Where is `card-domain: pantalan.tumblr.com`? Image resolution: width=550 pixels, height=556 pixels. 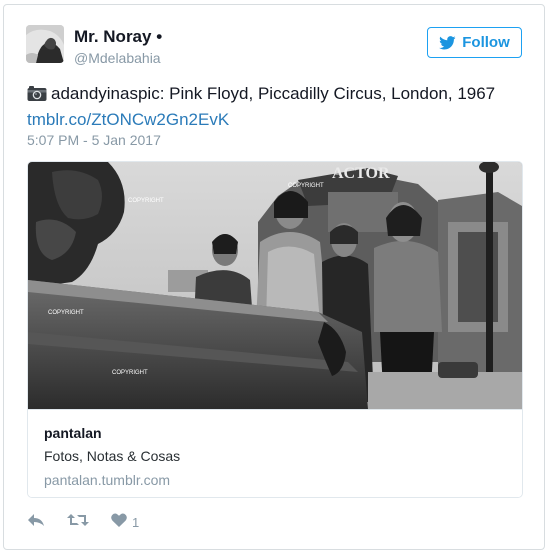
card-domain: pantalan.tumblr.com is located at coordinates (107, 480).